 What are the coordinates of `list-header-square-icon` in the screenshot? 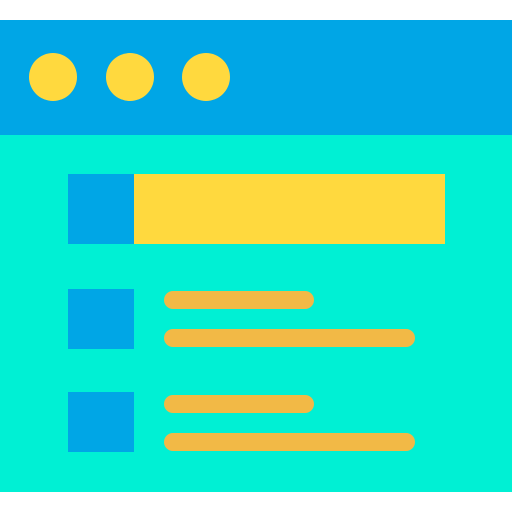 It's located at (101, 209).